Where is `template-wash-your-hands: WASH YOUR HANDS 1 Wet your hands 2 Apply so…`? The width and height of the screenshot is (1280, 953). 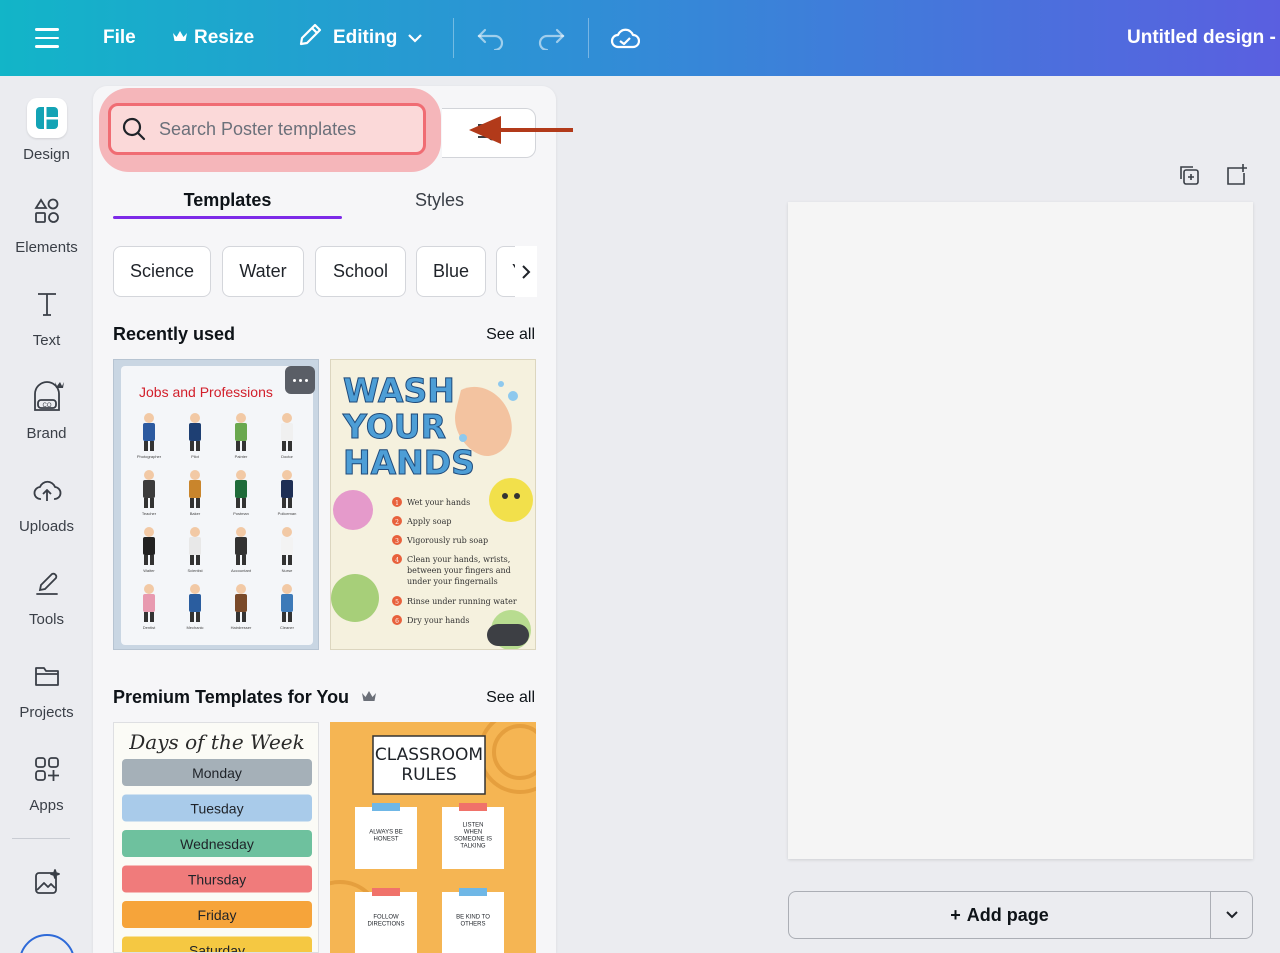
template-wash-your-hands: WASH YOUR HANDS 1 Wet your hands 2 Apply so… is located at coordinates (433, 504).